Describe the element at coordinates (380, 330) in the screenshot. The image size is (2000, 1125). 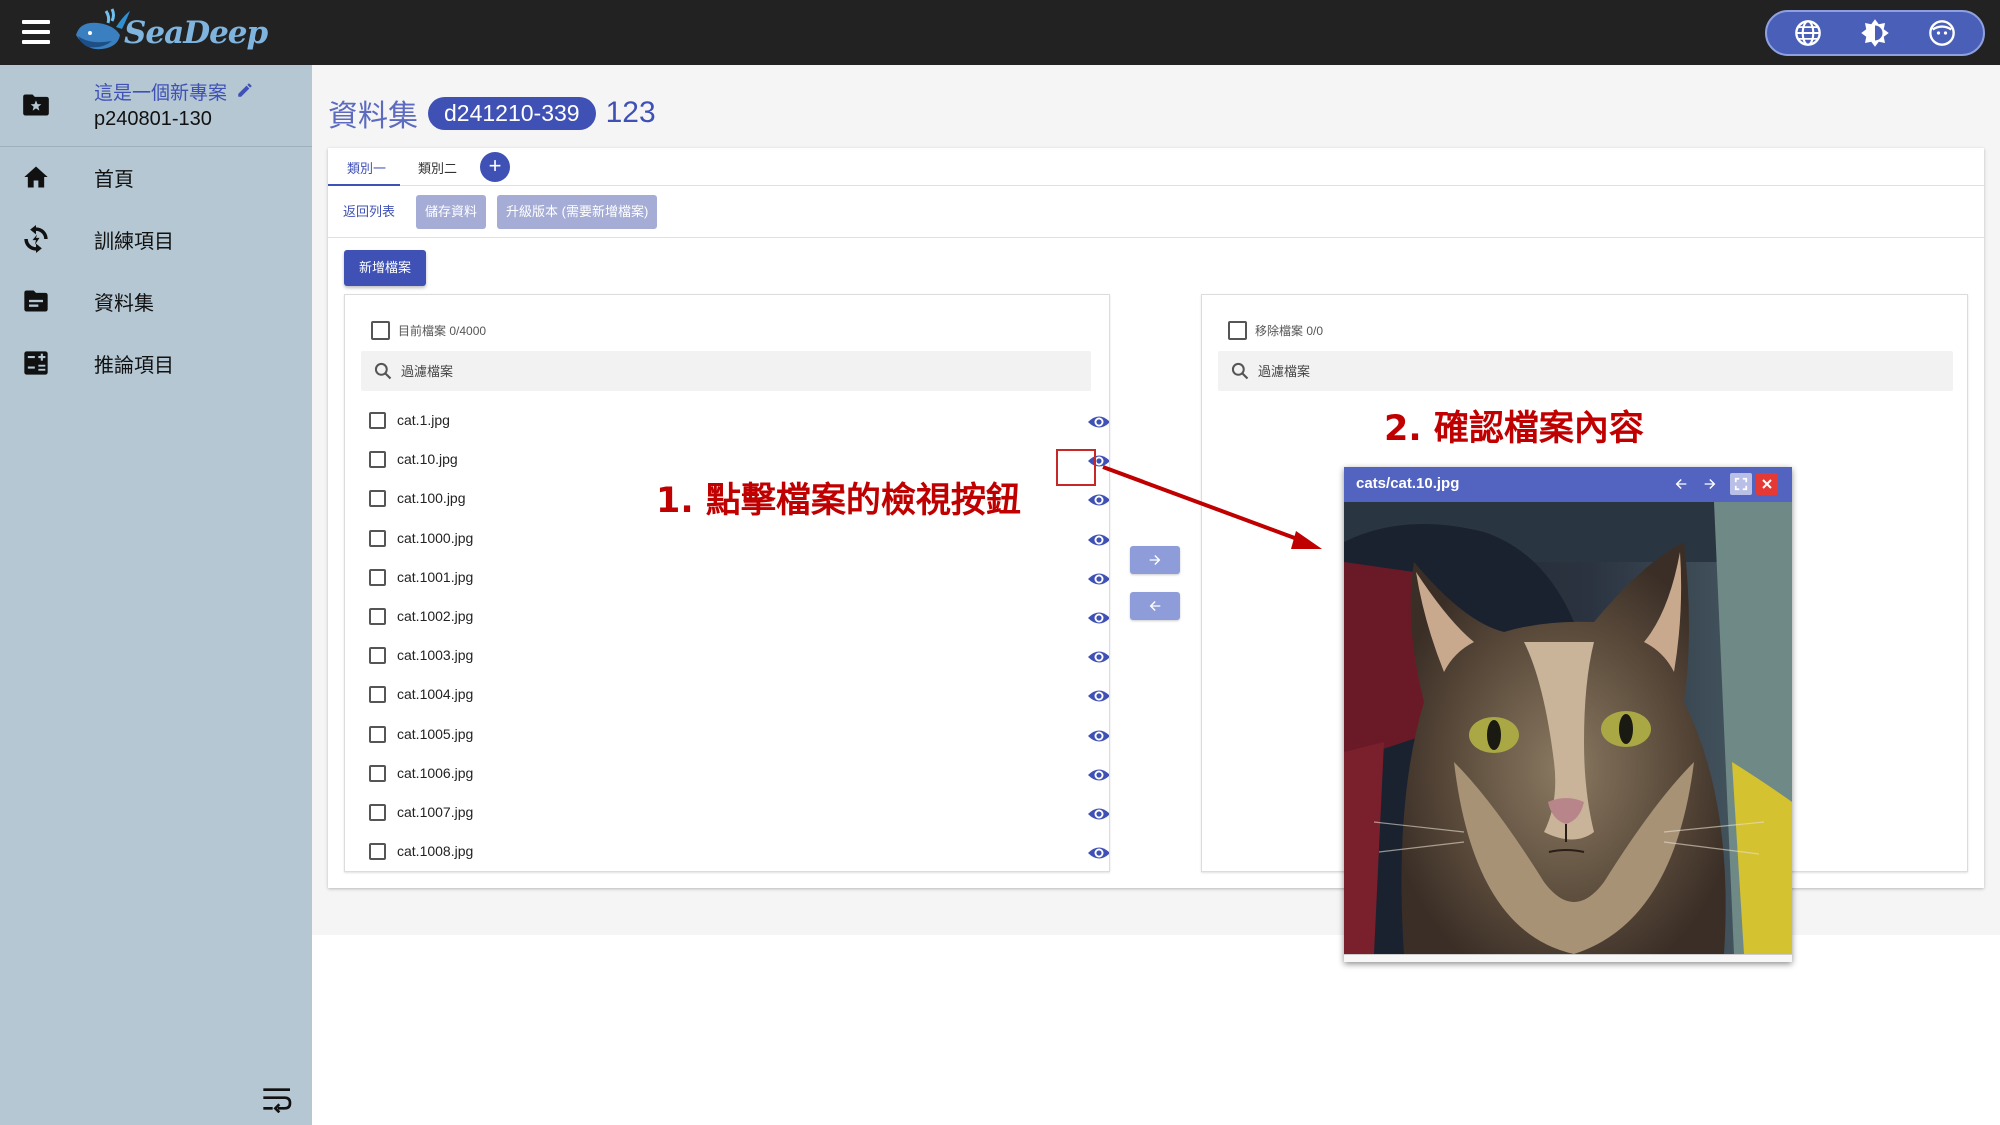
I see `select-all-checkbox` at that location.